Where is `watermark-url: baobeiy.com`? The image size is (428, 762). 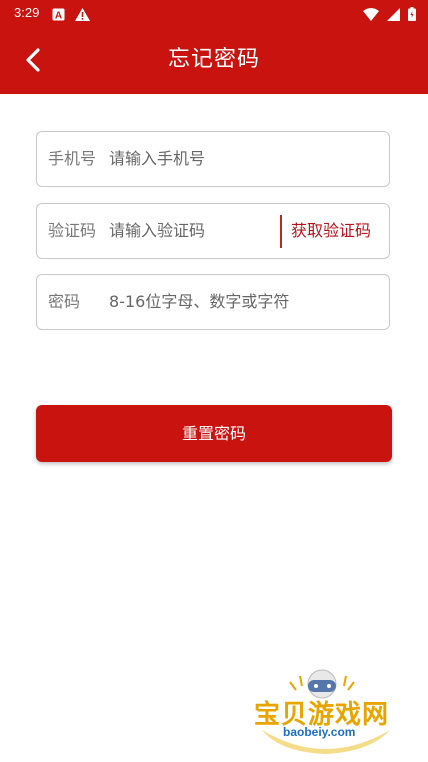 watermark-url: baobeiy.com is located at coordinates (319, 732).